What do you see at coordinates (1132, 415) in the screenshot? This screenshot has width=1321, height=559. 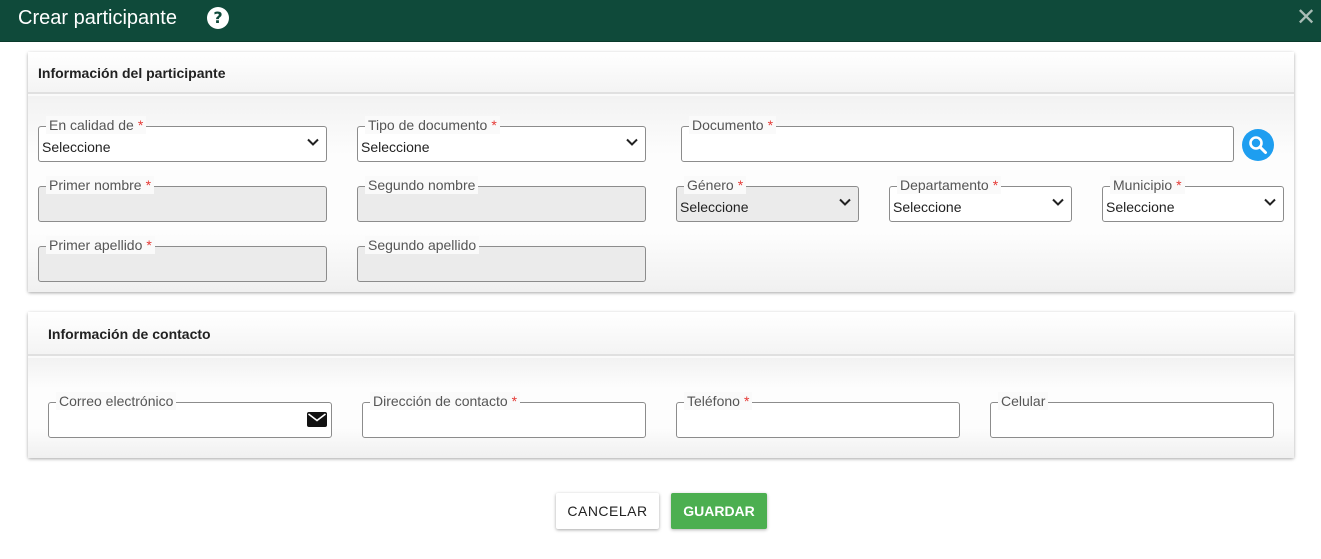 I see `celular-input: Celular` at bounding box center [1132, 415].